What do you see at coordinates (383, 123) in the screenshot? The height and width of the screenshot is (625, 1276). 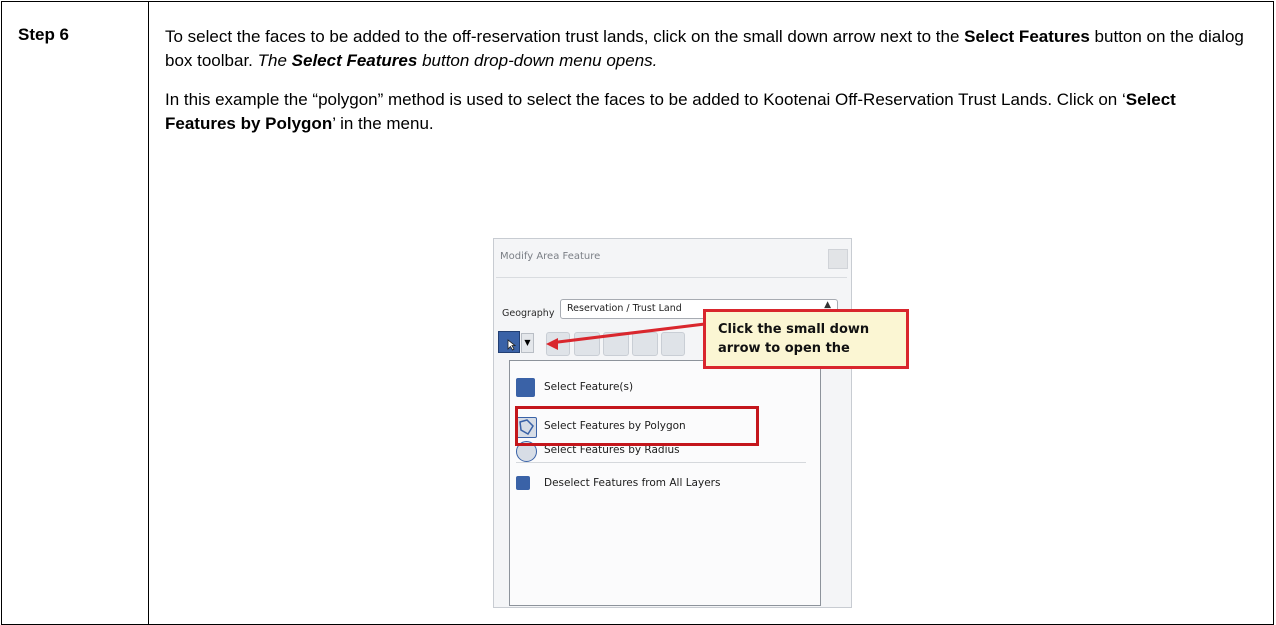 I see `p2-text-2: ’ in the menu.` at bounding box center [383, 123].